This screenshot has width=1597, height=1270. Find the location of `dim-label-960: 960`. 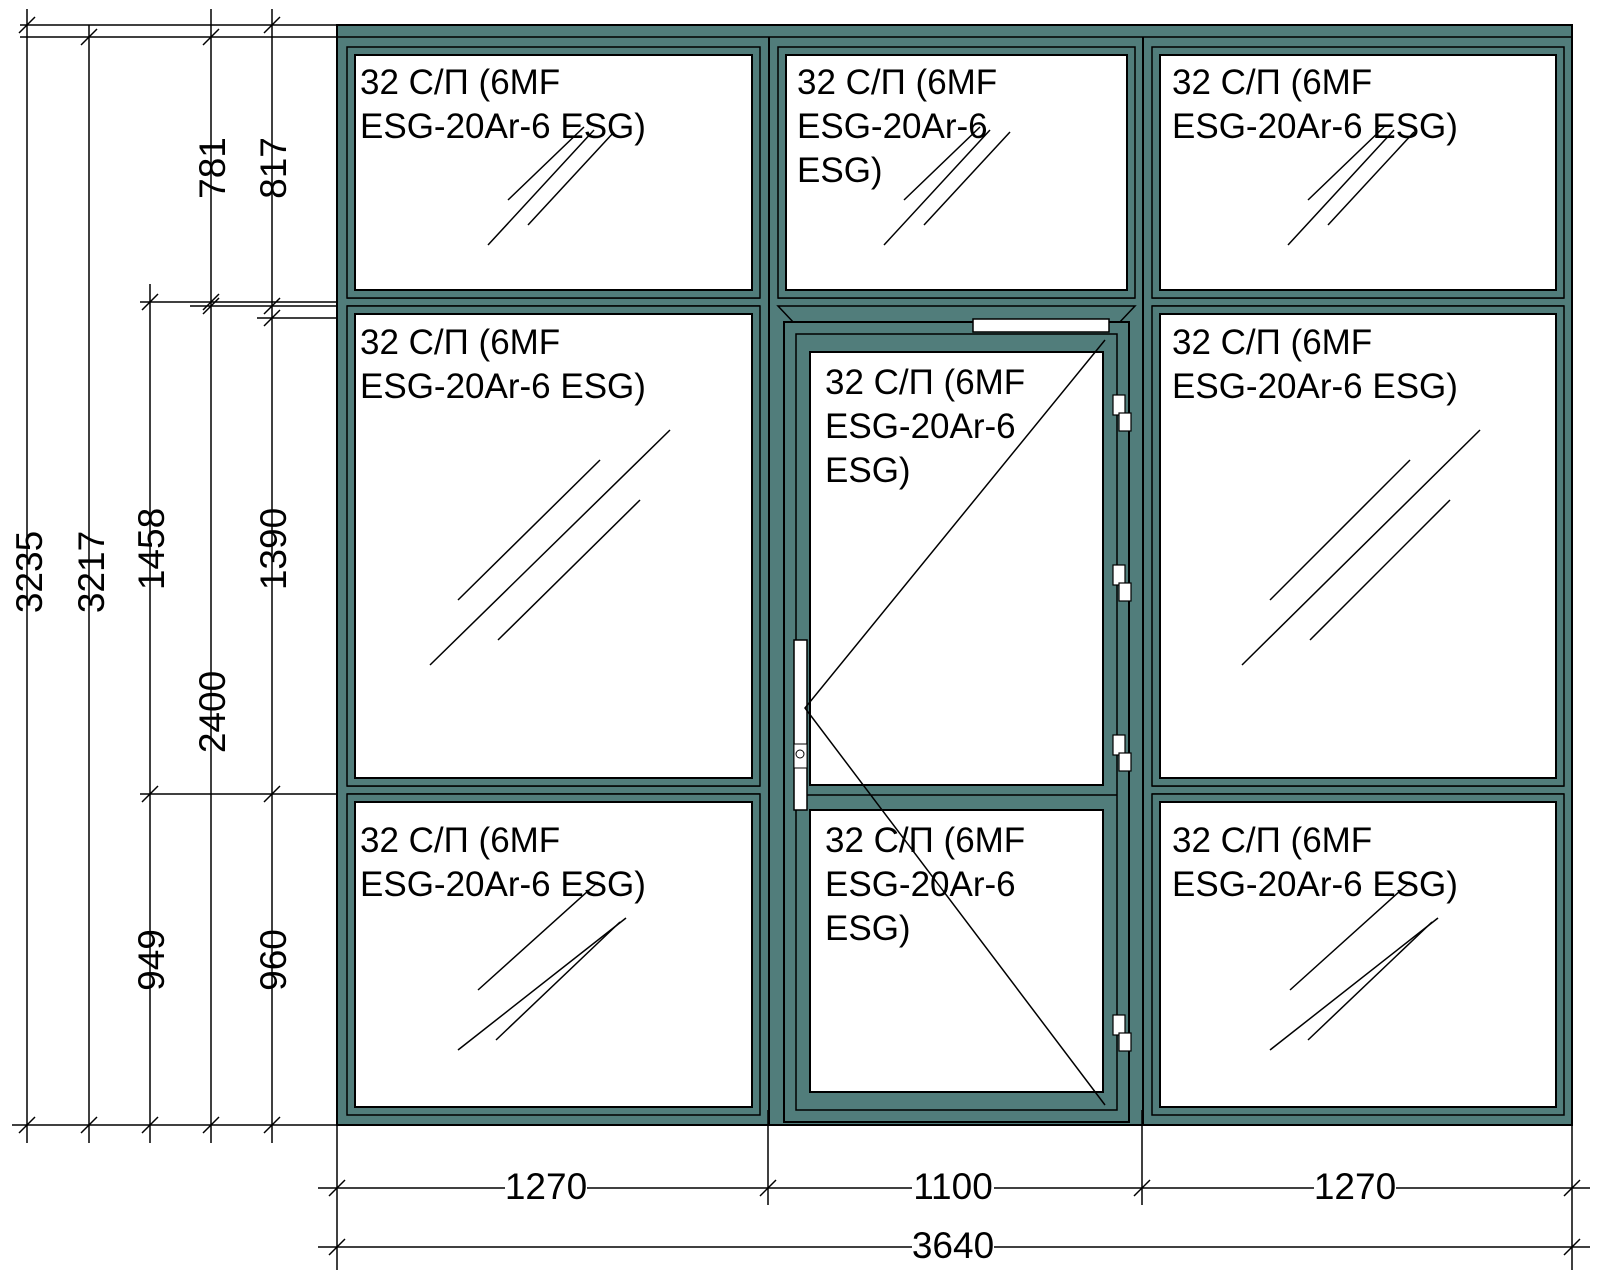

dim-label-960: 960 is located at coordinates (273, 960).